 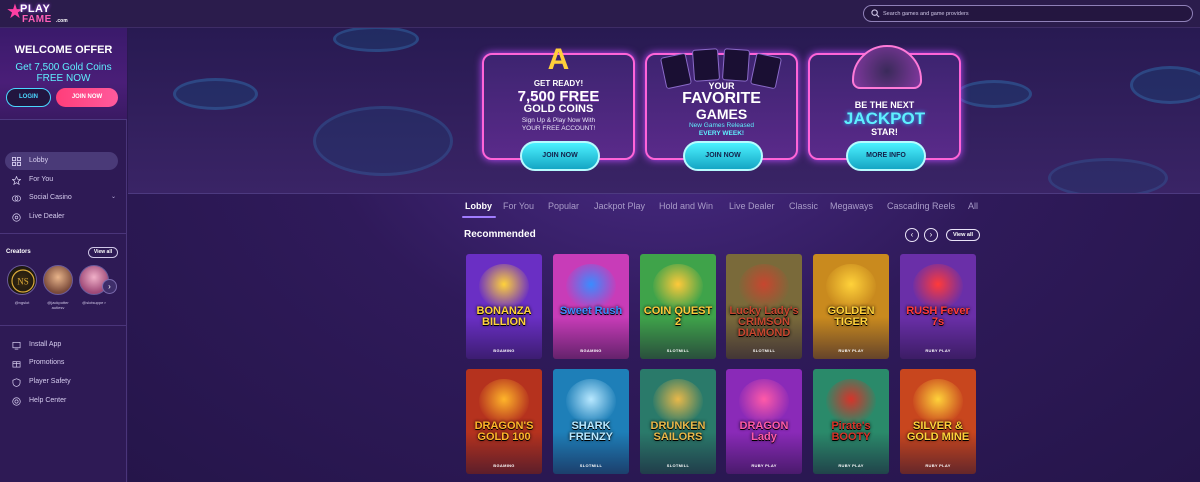 I want to click on promo-line3: GAMES, so click(x=721, y=114).